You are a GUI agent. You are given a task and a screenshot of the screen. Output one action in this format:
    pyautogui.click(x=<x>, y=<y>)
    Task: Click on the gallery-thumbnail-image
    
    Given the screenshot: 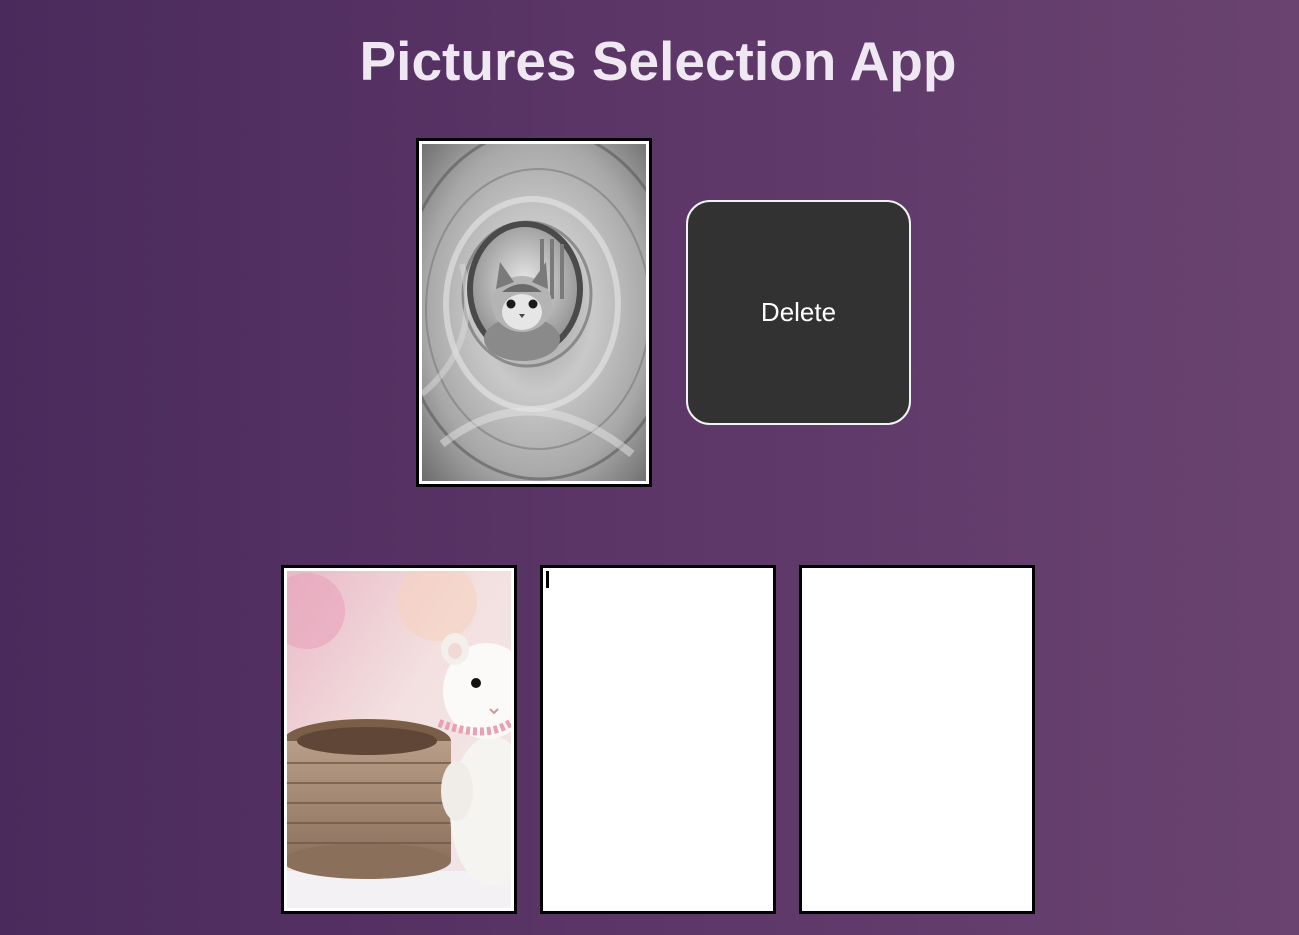 What is the action you would take?
    pyautogui.click(x=399, y=739)
    